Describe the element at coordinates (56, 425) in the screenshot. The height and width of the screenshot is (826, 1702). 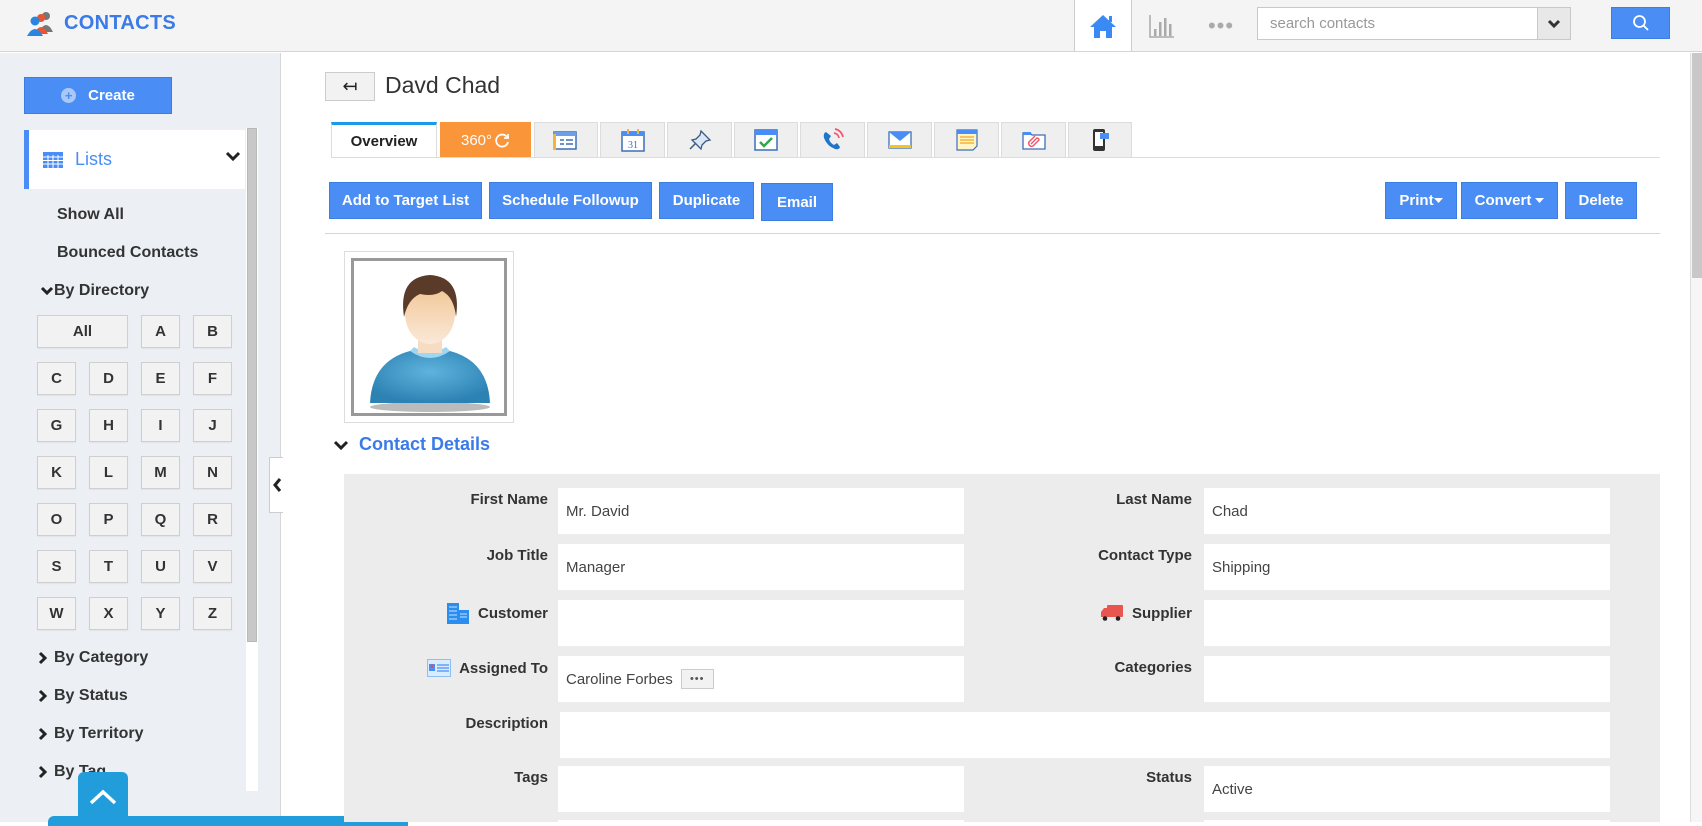
I see `directory-letter-g: G` at that location.